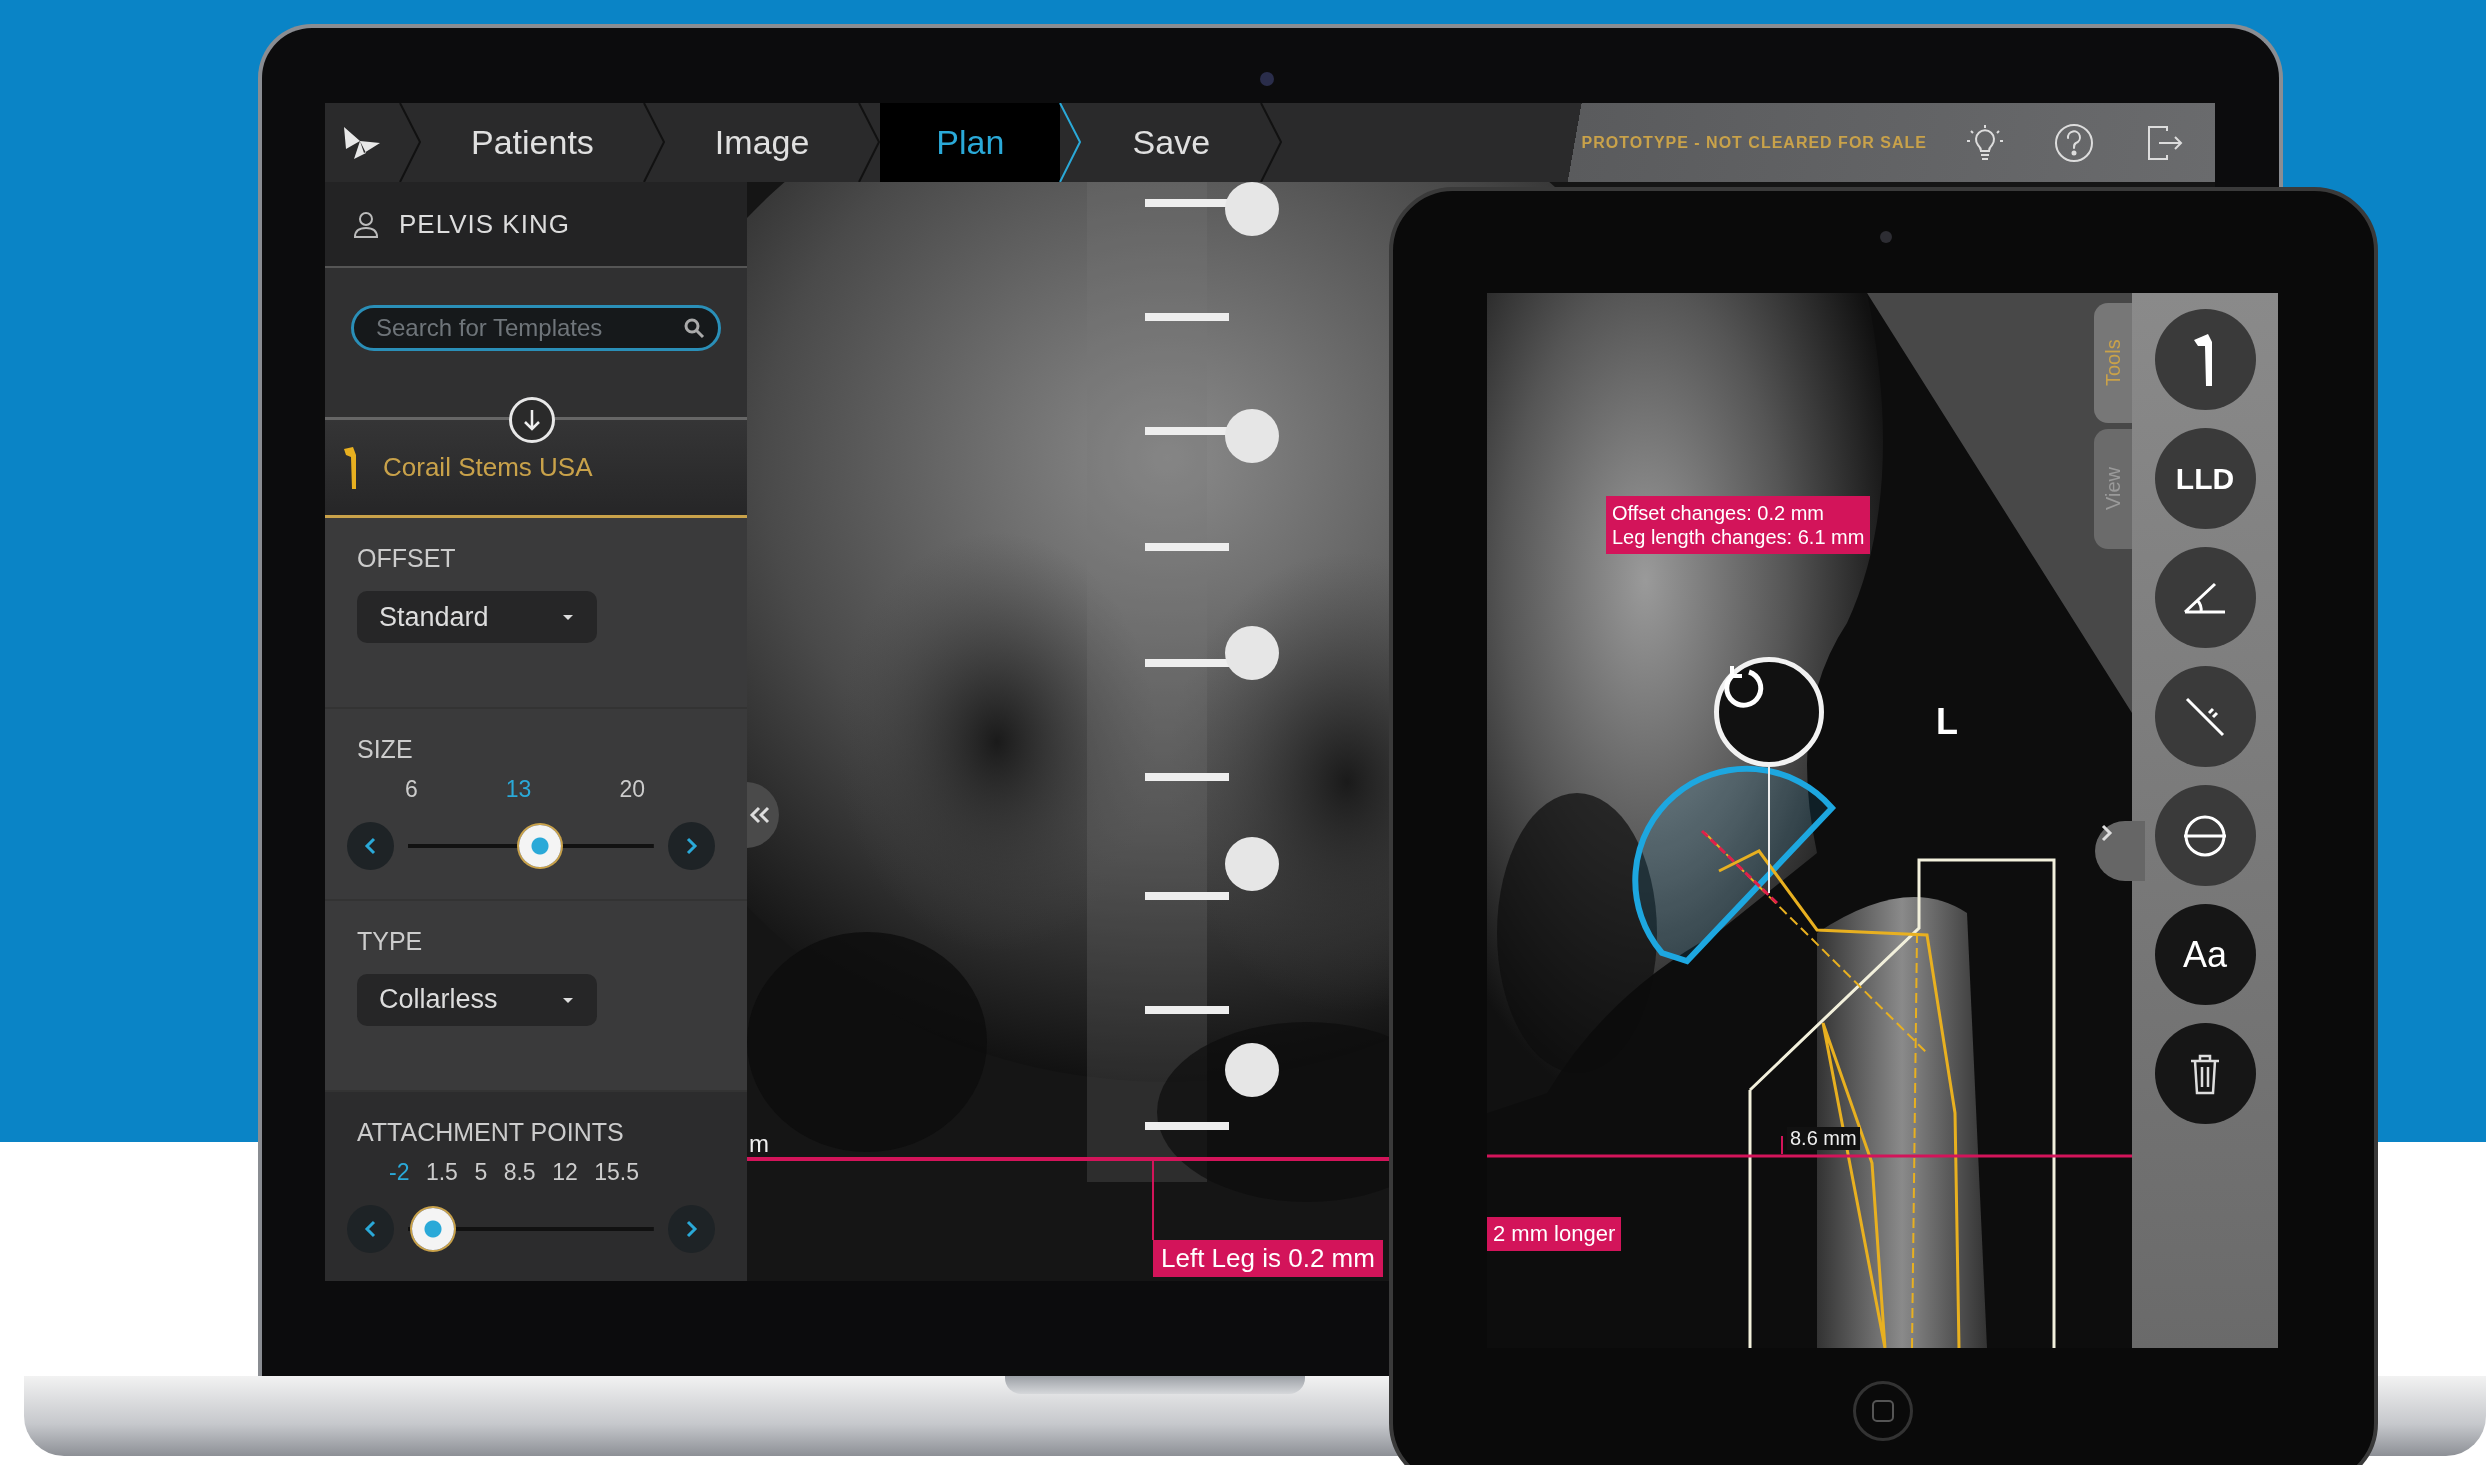 This screenshot has height=1465, width=2486. I want to click on dropdown: Standard, so click(477, 617).